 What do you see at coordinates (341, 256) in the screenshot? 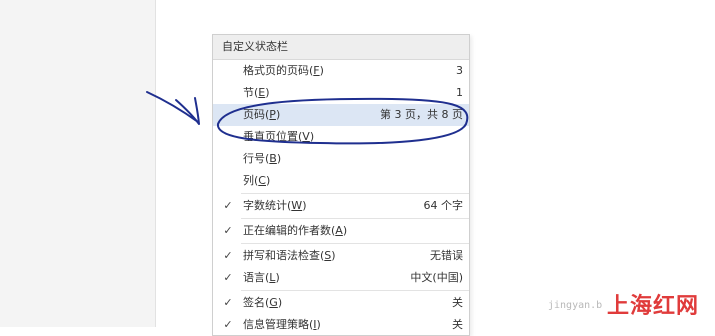
I see `menu-item-spelling-grammar: ✓ 拼写和语法检查(S) 无错误` at bounding box center [341, 256].